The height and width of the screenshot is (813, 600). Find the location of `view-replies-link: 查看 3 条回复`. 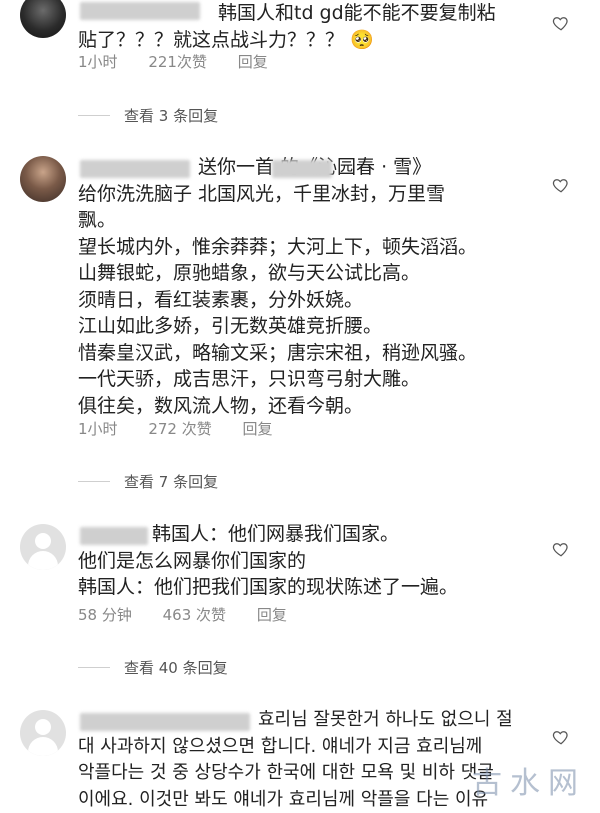

view-replies-link: 查看 3 条回复 is located at coordinates (148, 115).